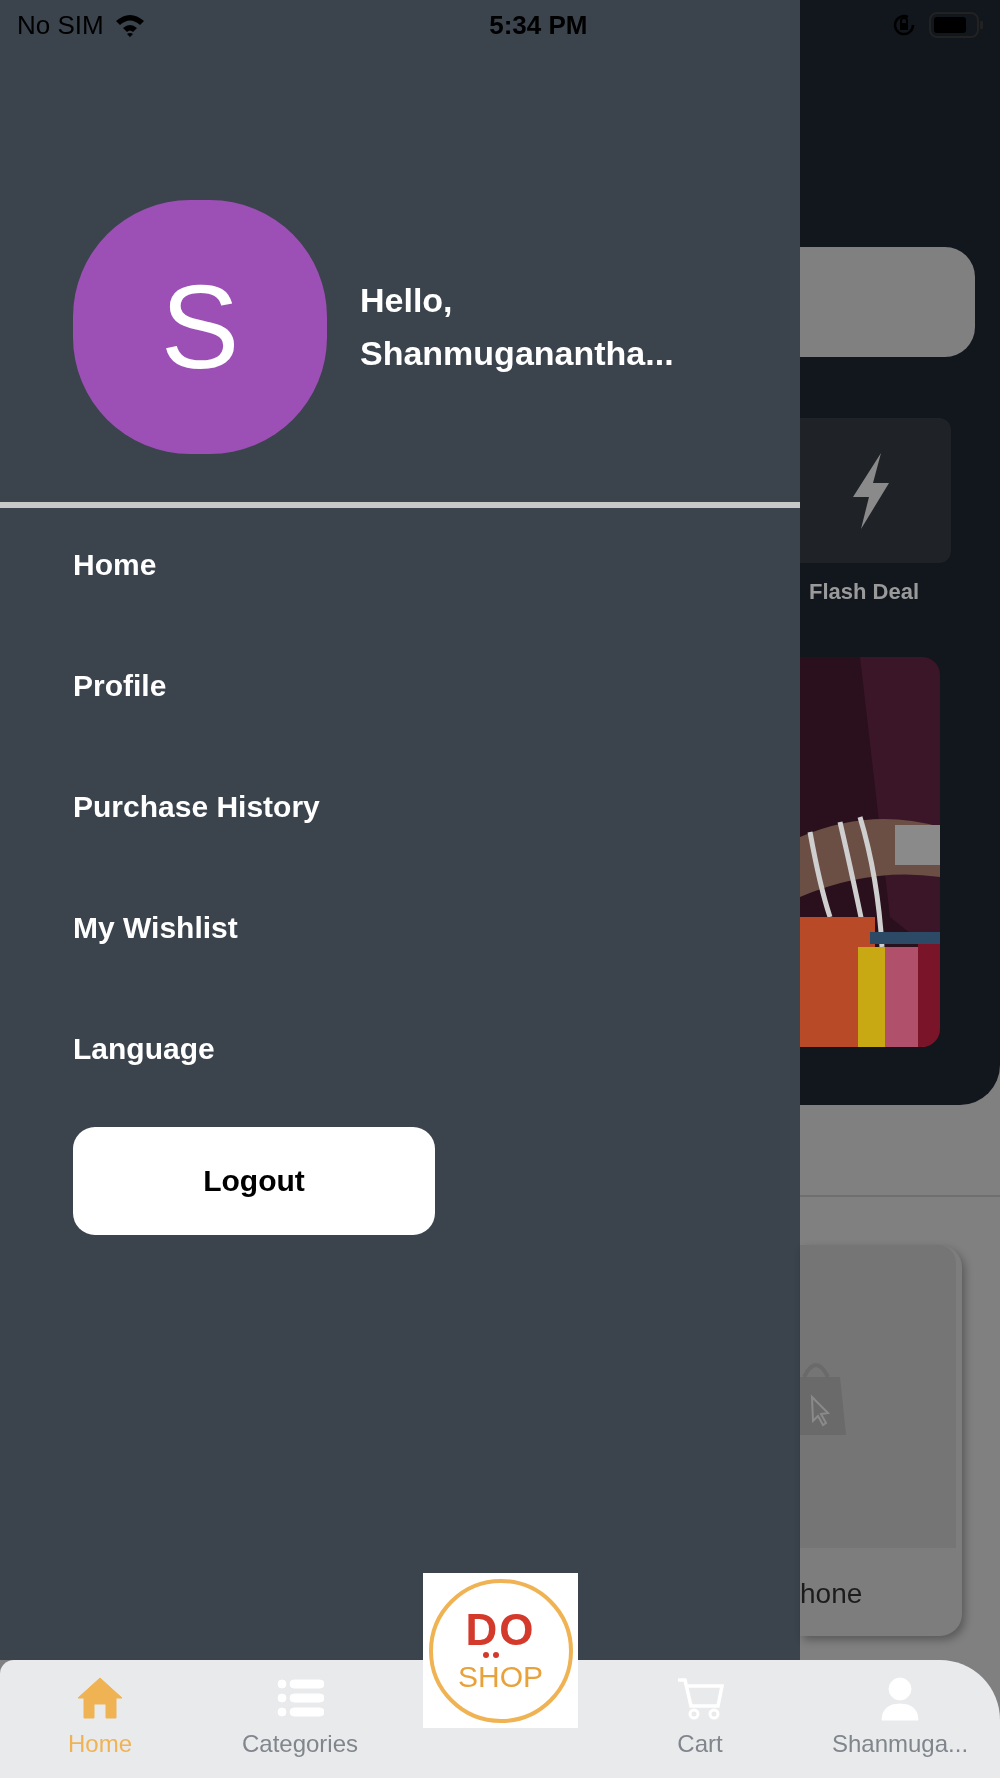 The width and height of the screenshot is (1000, 1778). I want to click on flash-deal-tile, so click(875, 490).